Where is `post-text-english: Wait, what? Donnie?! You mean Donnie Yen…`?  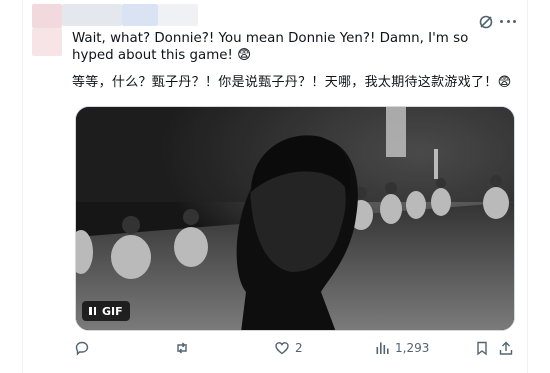 post-text-english: Wait, what? Donnie?! You mean Donnie Yen… is located at coordinates (270, 47).